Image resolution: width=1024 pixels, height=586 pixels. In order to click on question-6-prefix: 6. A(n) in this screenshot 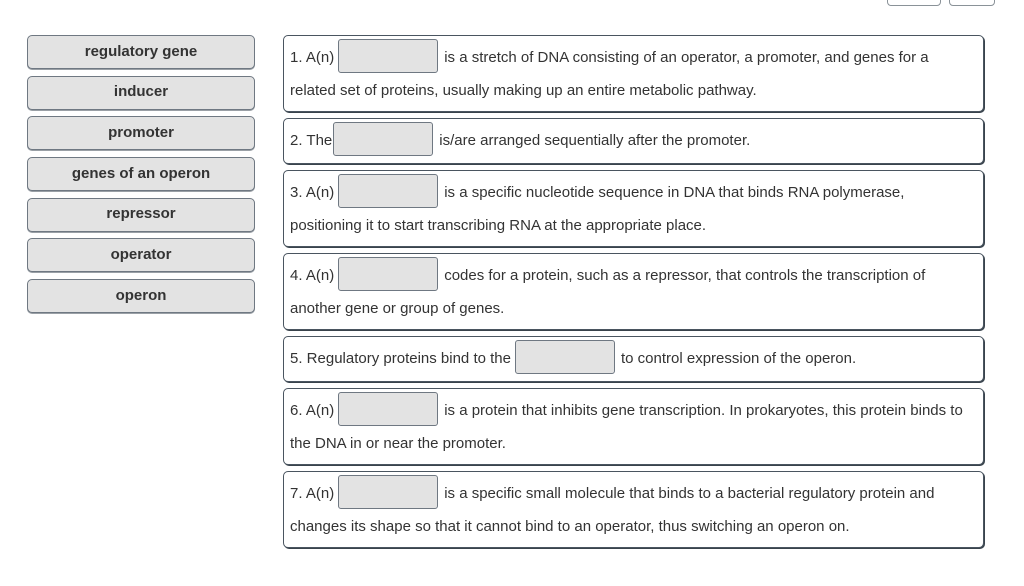, I will do `click(312, 410)`.